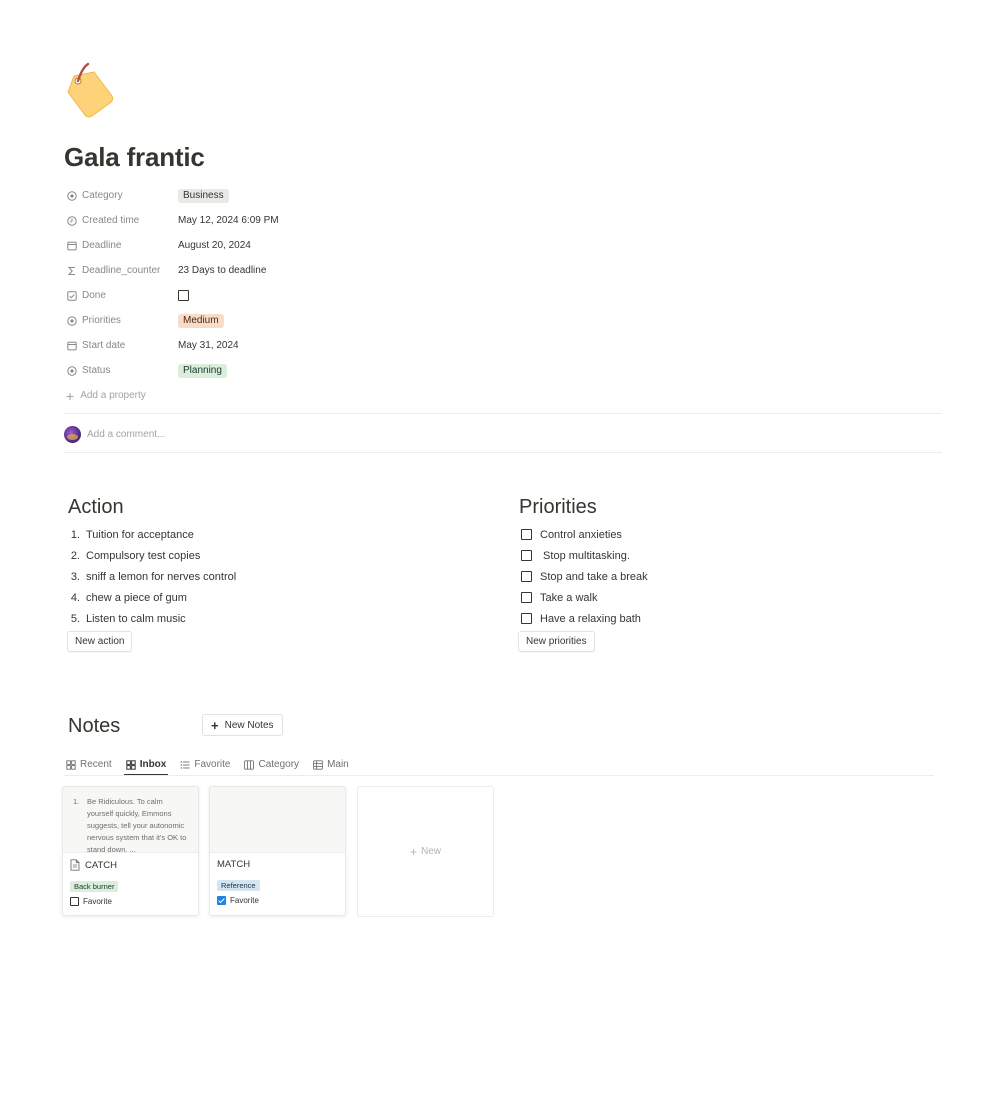  I want to click on priority-tag: Medium, so click(201, 320).